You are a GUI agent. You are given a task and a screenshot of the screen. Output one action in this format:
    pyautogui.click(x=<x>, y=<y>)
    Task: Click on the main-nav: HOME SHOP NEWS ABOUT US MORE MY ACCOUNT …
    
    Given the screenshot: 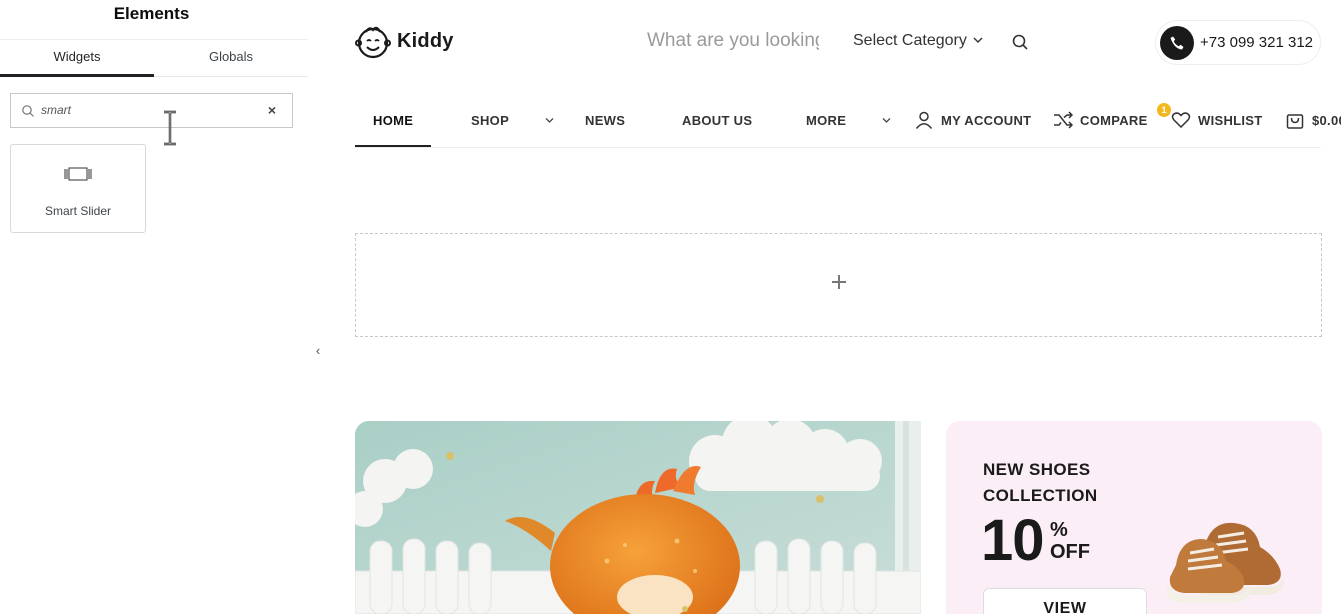 What is the action you would take?
    pyautogui.click(x=848, y=124)
    